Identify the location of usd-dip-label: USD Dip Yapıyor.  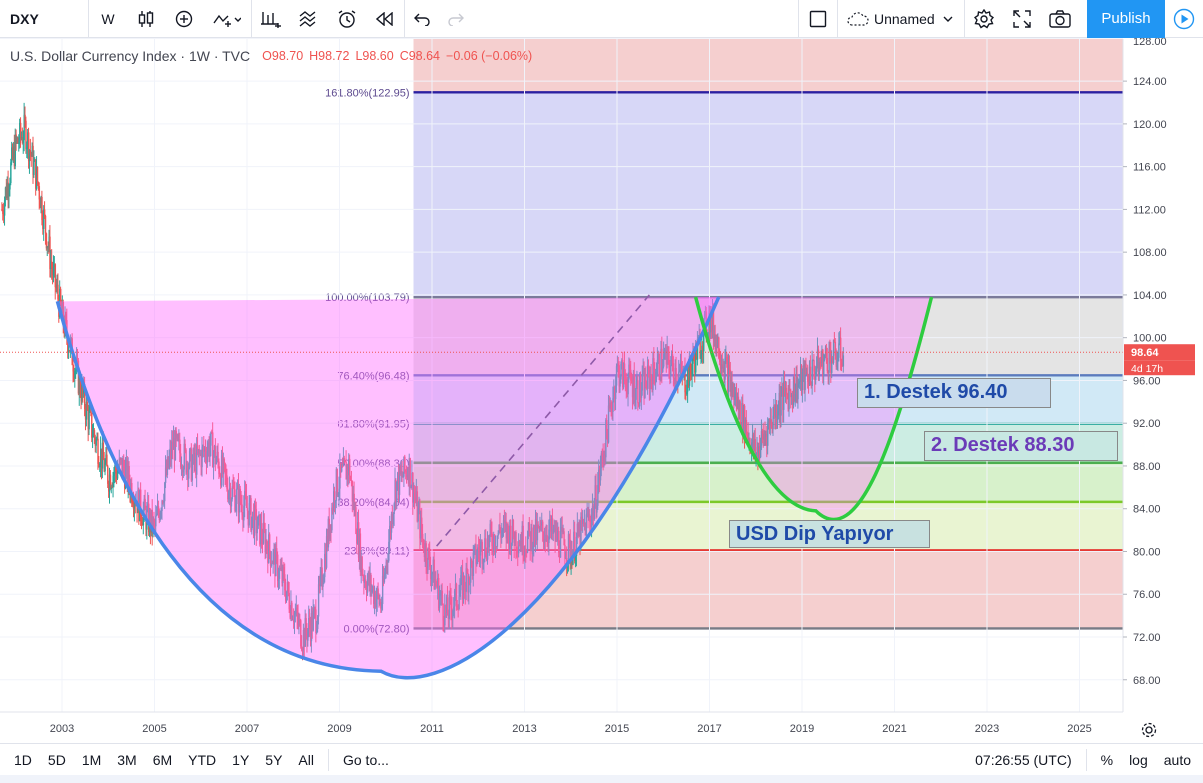
(829, 534).